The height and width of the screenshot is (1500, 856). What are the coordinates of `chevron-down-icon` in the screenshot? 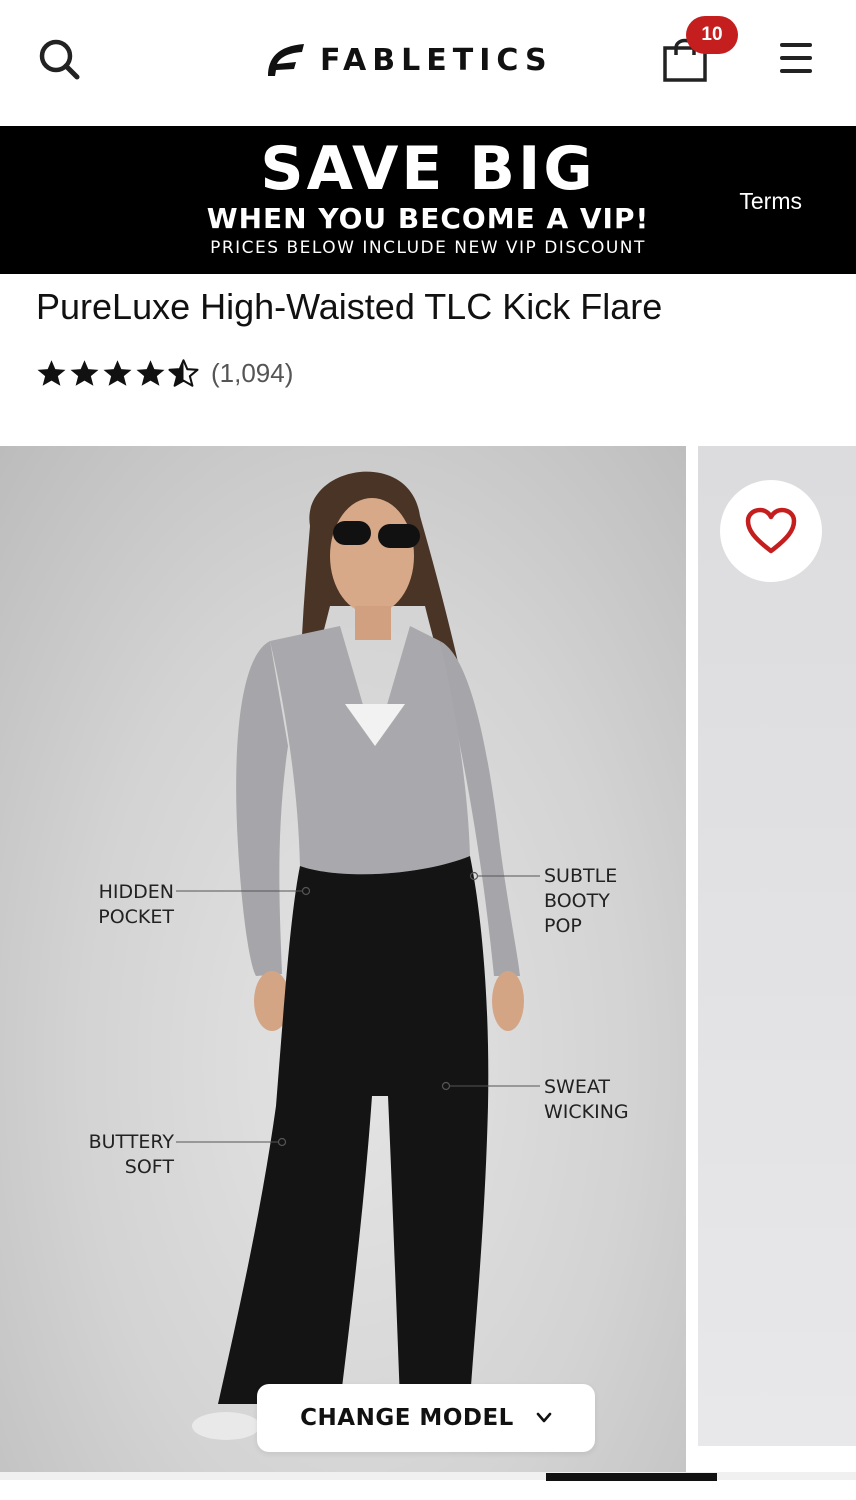 It's located at (544, 1417).